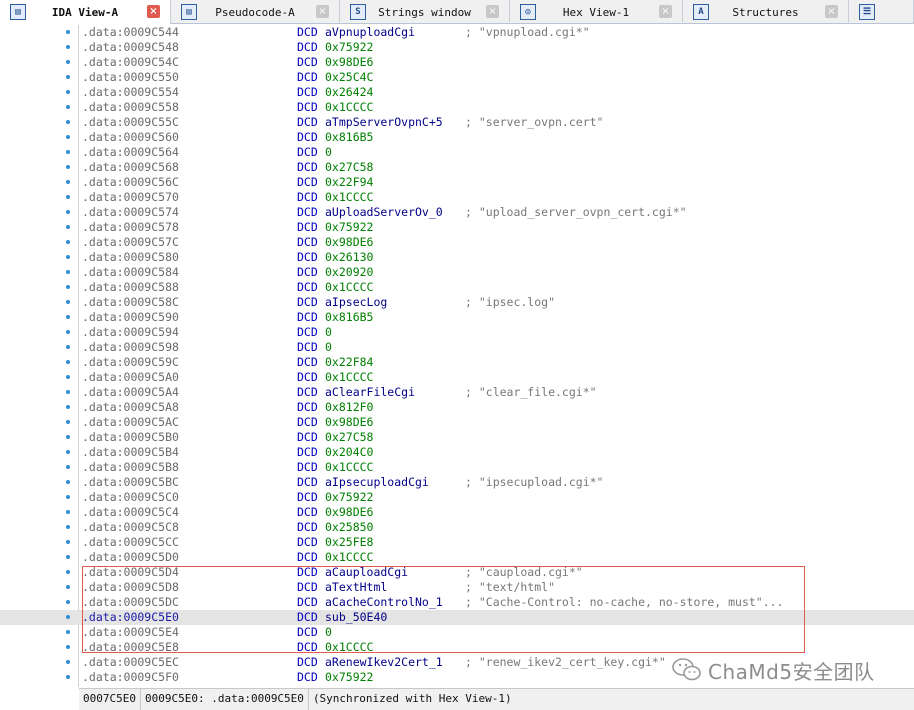 This screenshot has height=710, width=914. What do you see at coordinates (457, 167) in the screenshot?
I see `listing-row: .data:0009C568 DCD 0x27C58` at bounding box center [457, 167].